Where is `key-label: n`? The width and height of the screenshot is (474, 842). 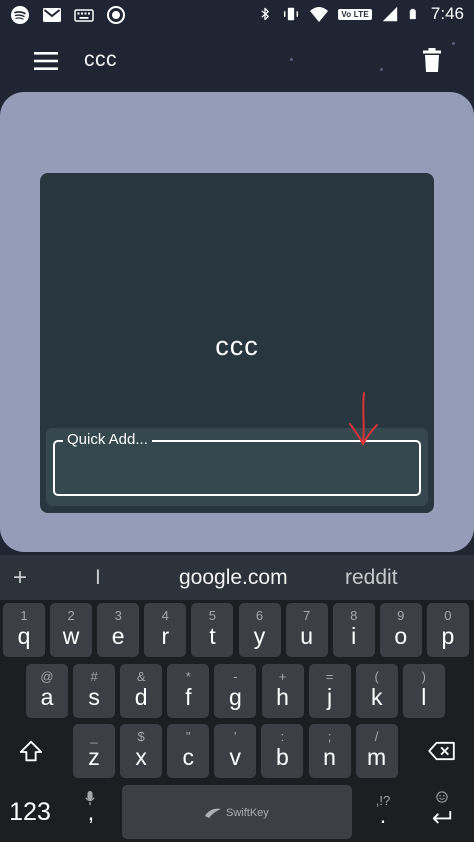
key-label: n is located at coordinates (329, 757).